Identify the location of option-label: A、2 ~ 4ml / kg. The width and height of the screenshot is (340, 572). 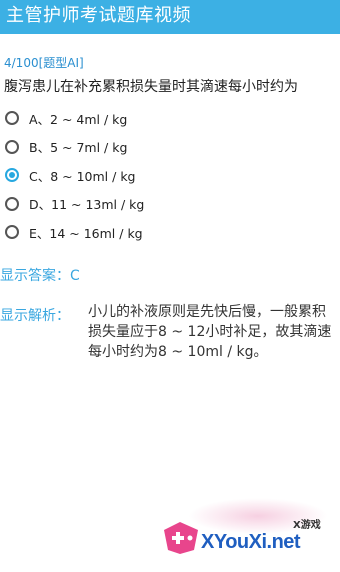
(78, 119).